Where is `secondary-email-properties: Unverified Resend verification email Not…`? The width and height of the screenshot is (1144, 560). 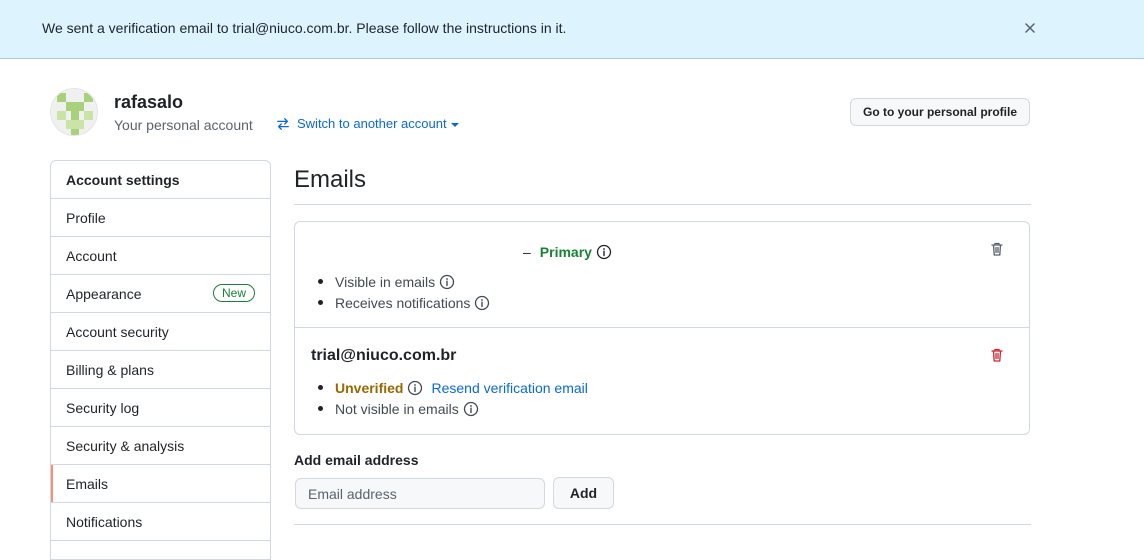
secondary-email-properties: Unverified Resend verification email Not… is located at coordinates (452, 398).